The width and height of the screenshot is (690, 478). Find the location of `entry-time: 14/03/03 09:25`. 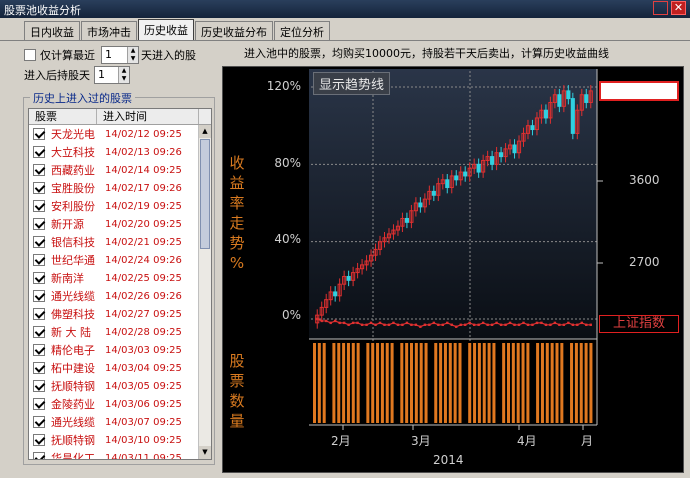

entry-time: 14/03/03 09:25 is located at coordinates (143, 350).